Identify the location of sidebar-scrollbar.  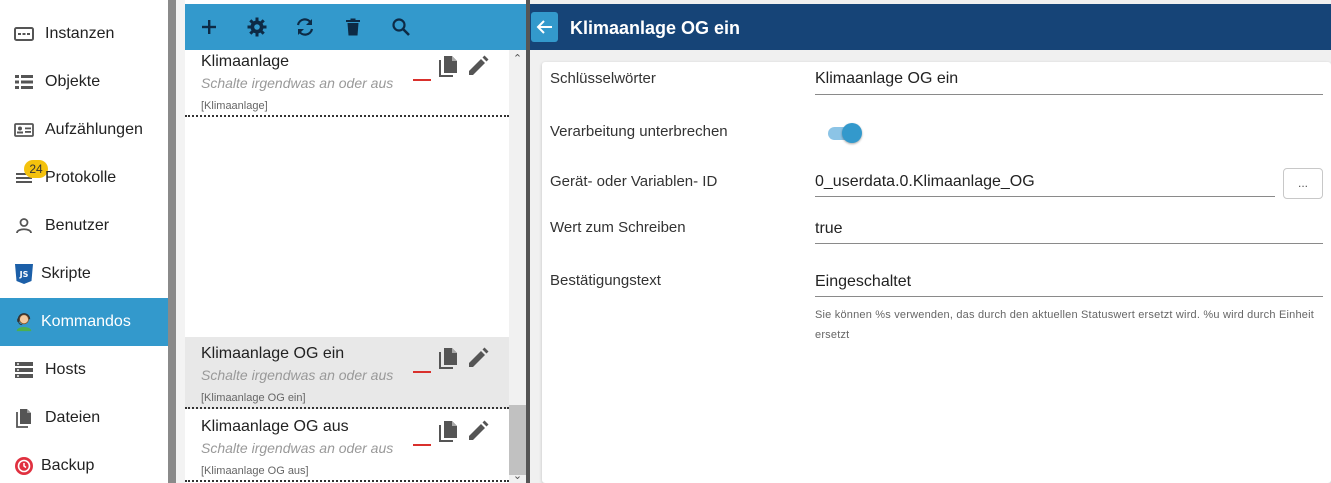
(172, 241).